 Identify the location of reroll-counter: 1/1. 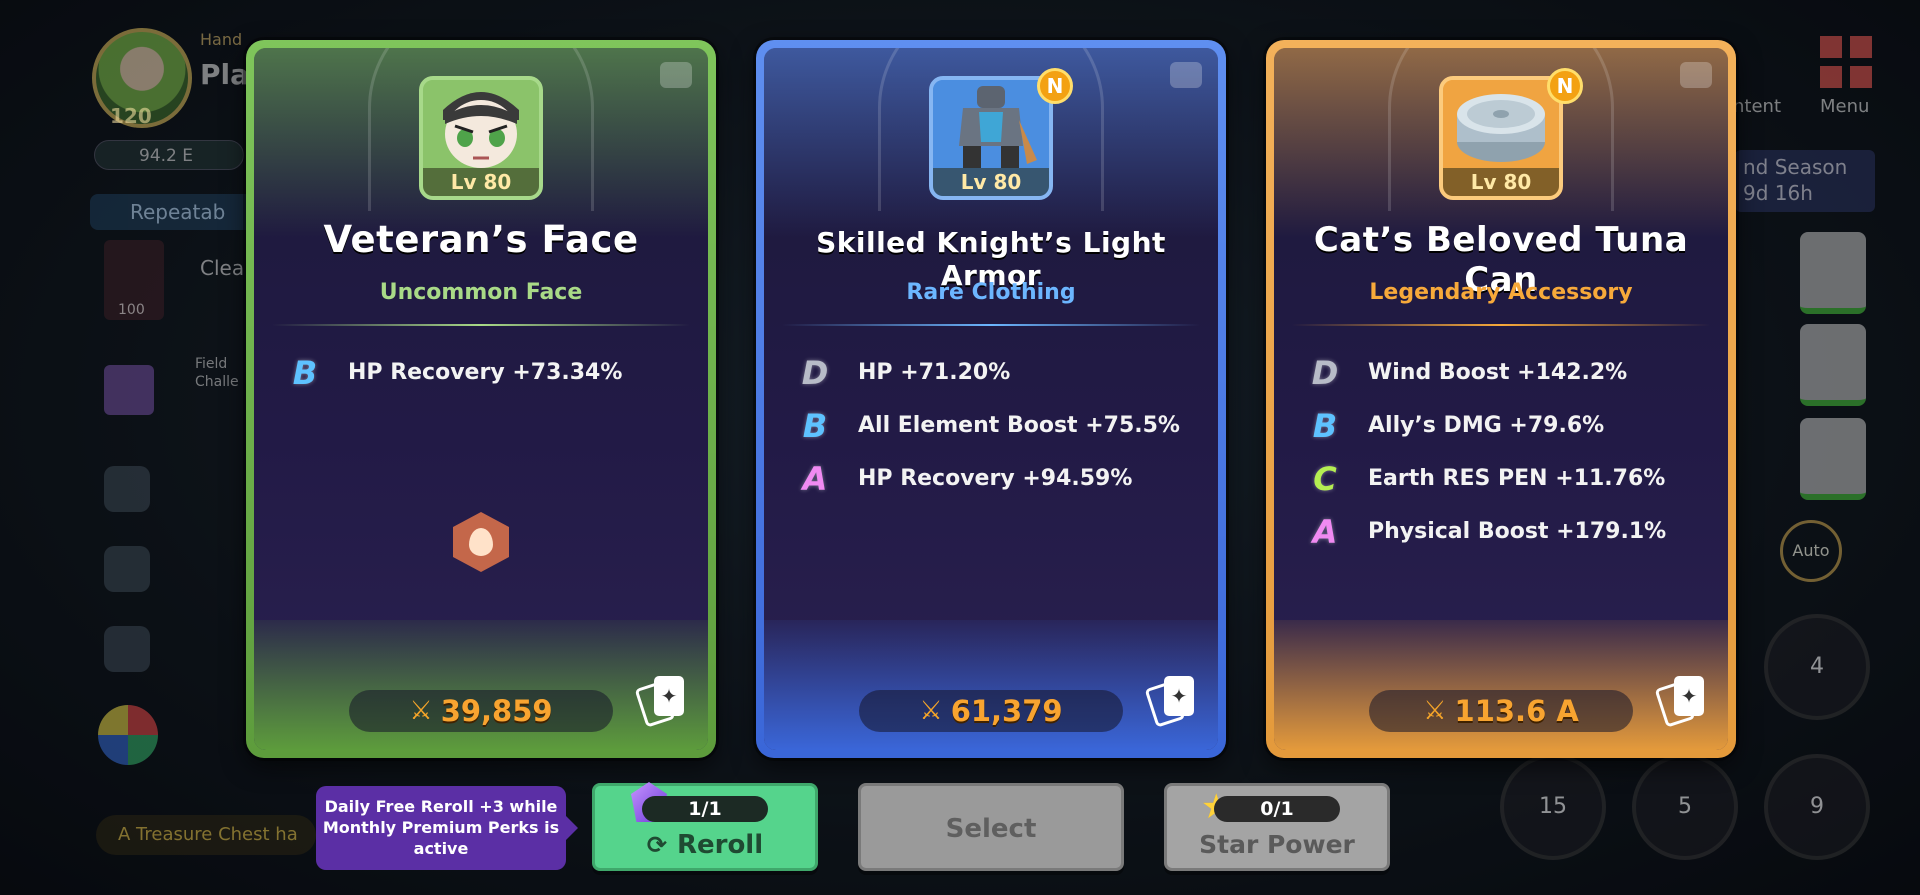
(705, 809).